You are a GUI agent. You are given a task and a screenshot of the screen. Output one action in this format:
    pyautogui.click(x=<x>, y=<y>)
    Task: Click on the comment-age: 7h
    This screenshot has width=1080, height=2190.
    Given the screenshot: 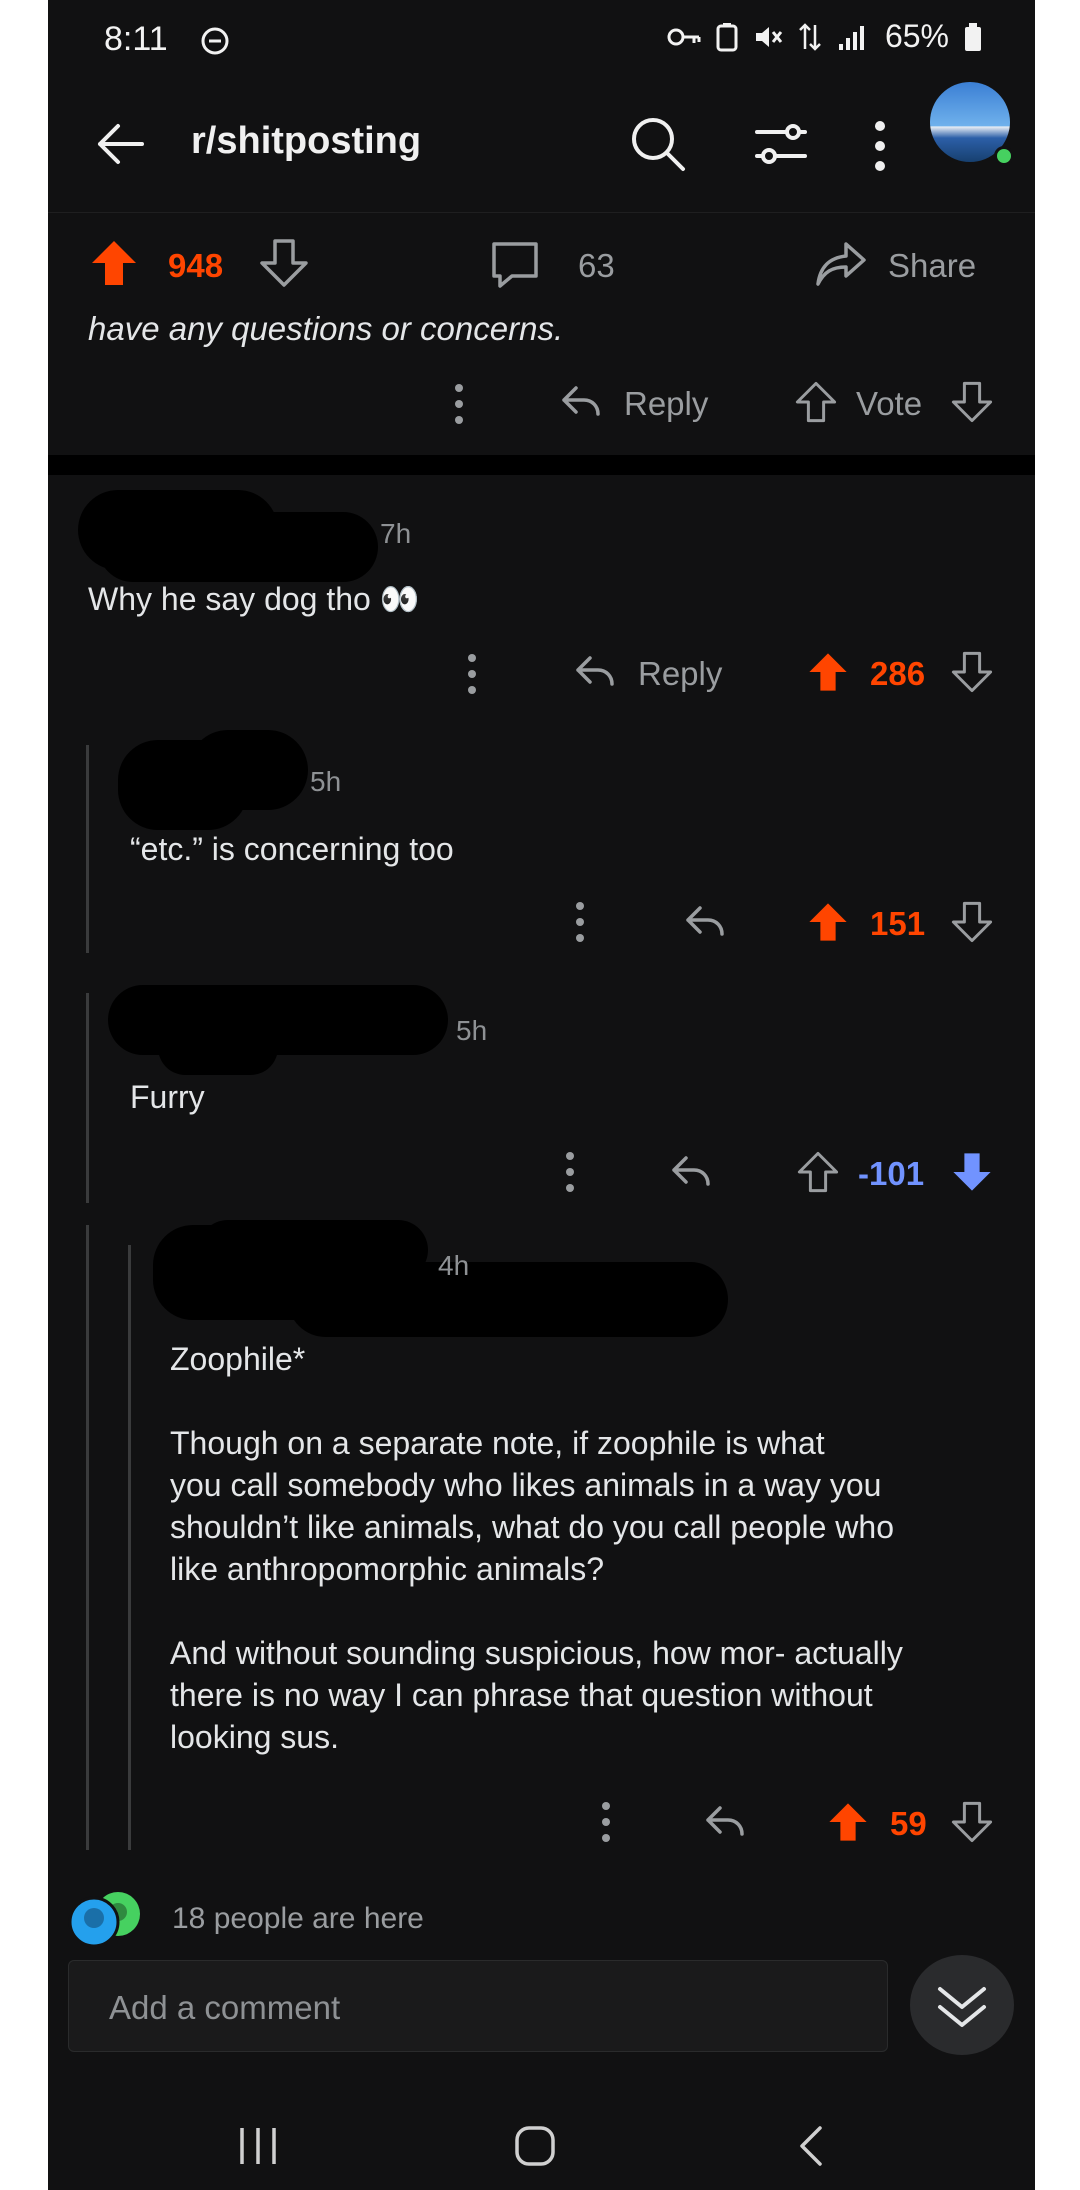 What is the action you would take?
    pyautogui.click(x=396, y=533)
    